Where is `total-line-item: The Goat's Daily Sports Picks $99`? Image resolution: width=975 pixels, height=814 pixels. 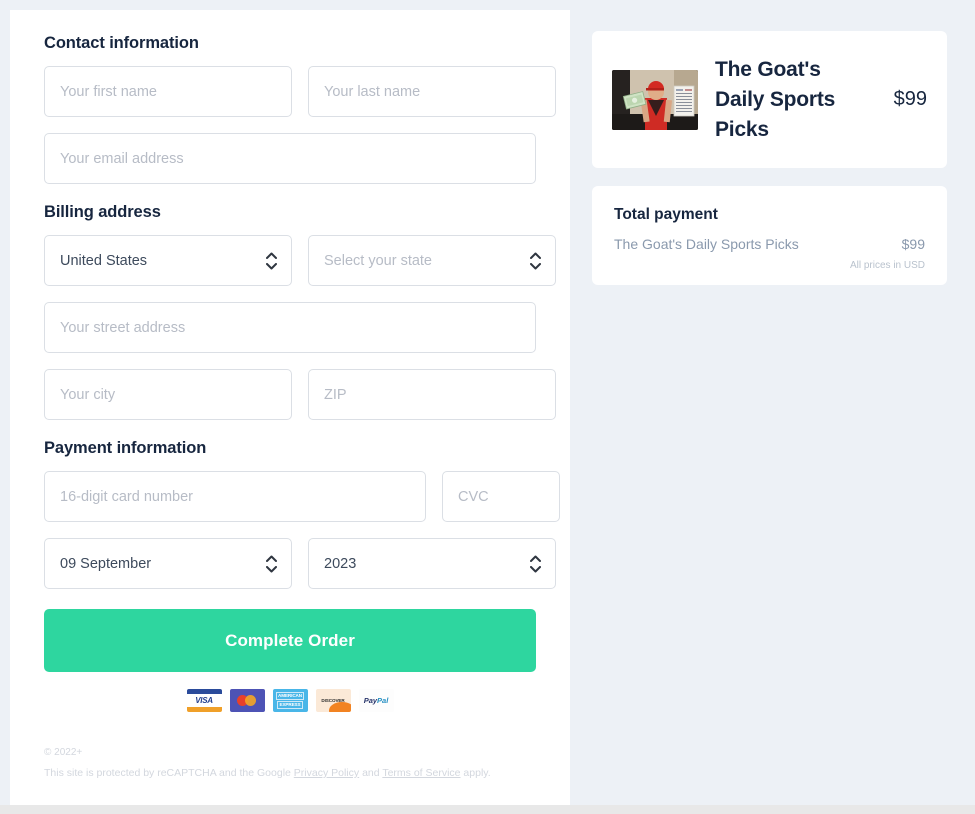 total-line-item: The Goat's Daily Sports Picks $99 is located at coordinates (769, 244).